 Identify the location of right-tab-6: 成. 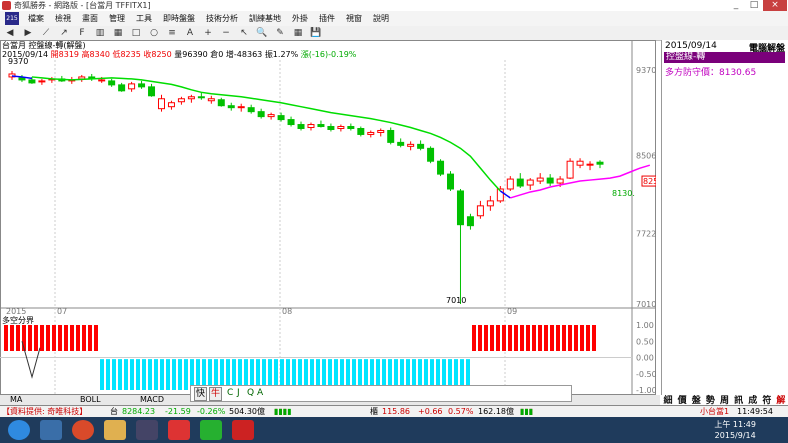
(752, 399).